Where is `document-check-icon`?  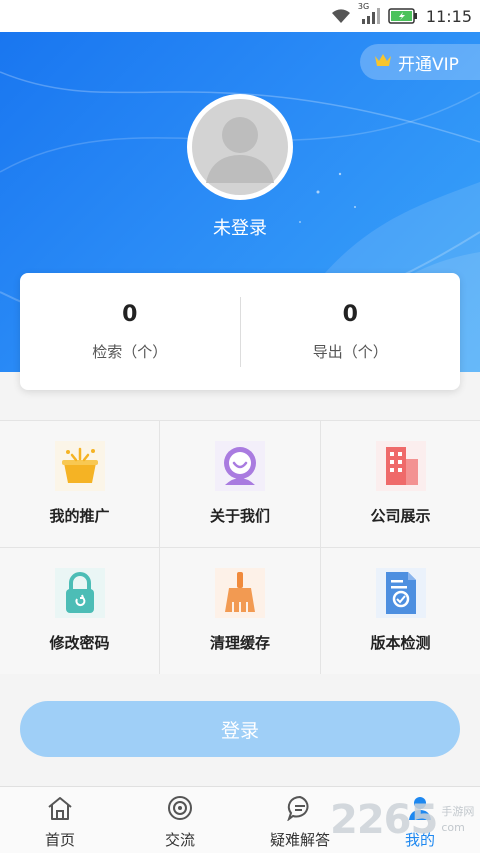
document-check-icon is located at coordinates (400, 593).